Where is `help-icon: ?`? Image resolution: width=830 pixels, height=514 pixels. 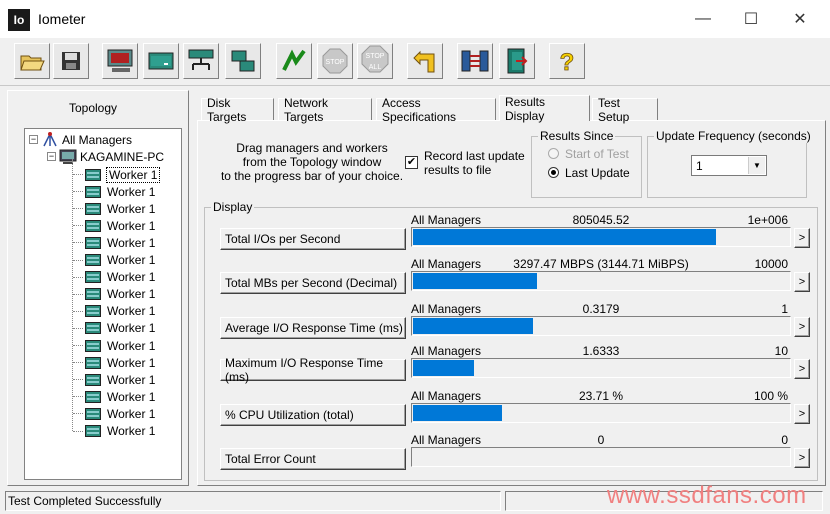
help-icon: ? is located at coordinates (567, 62).